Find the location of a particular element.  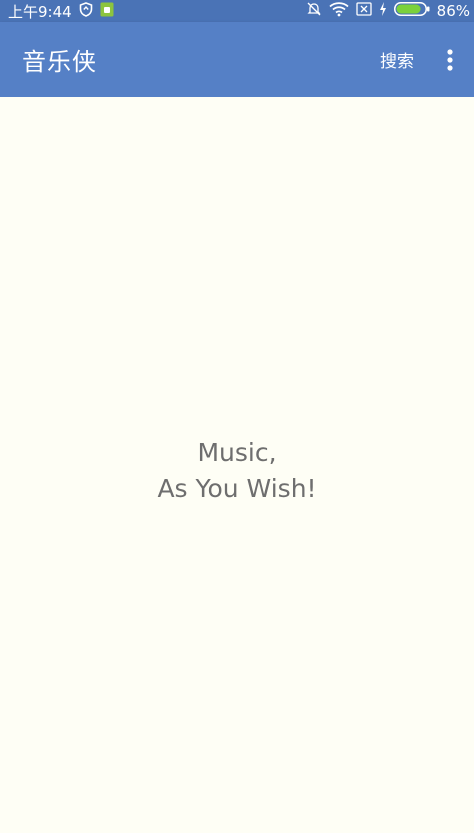

wifi-icon is located at coordinates (339, 11).